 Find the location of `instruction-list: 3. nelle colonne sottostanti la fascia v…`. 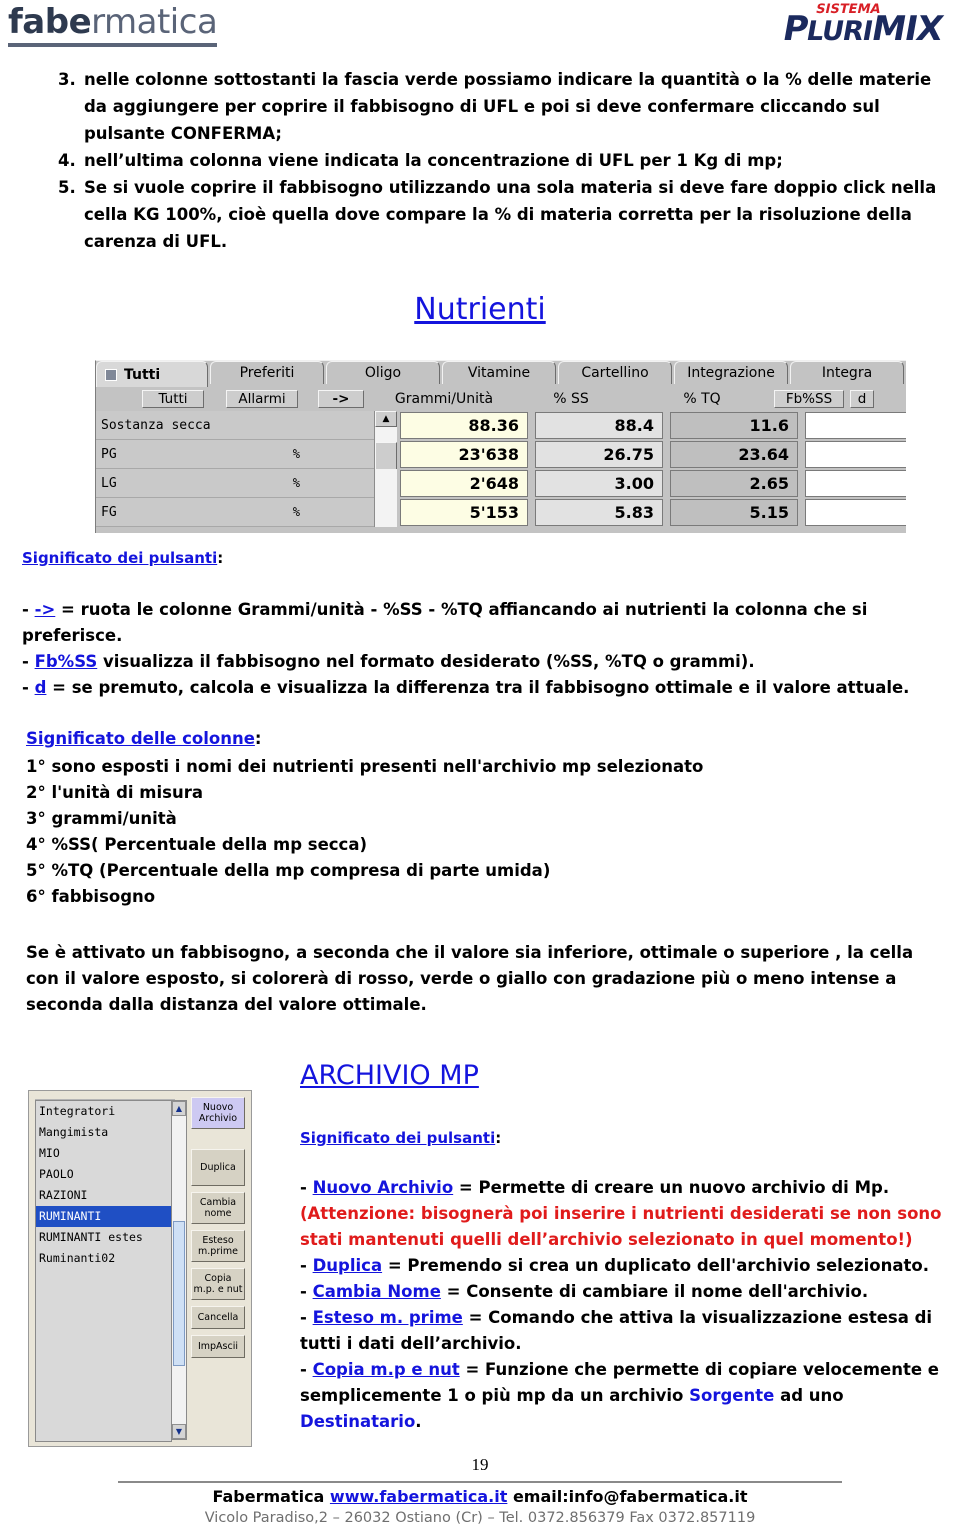

instruction-list: 3. nelle colonne sottostanti la fascia v… is located at coordinates (505, 160).